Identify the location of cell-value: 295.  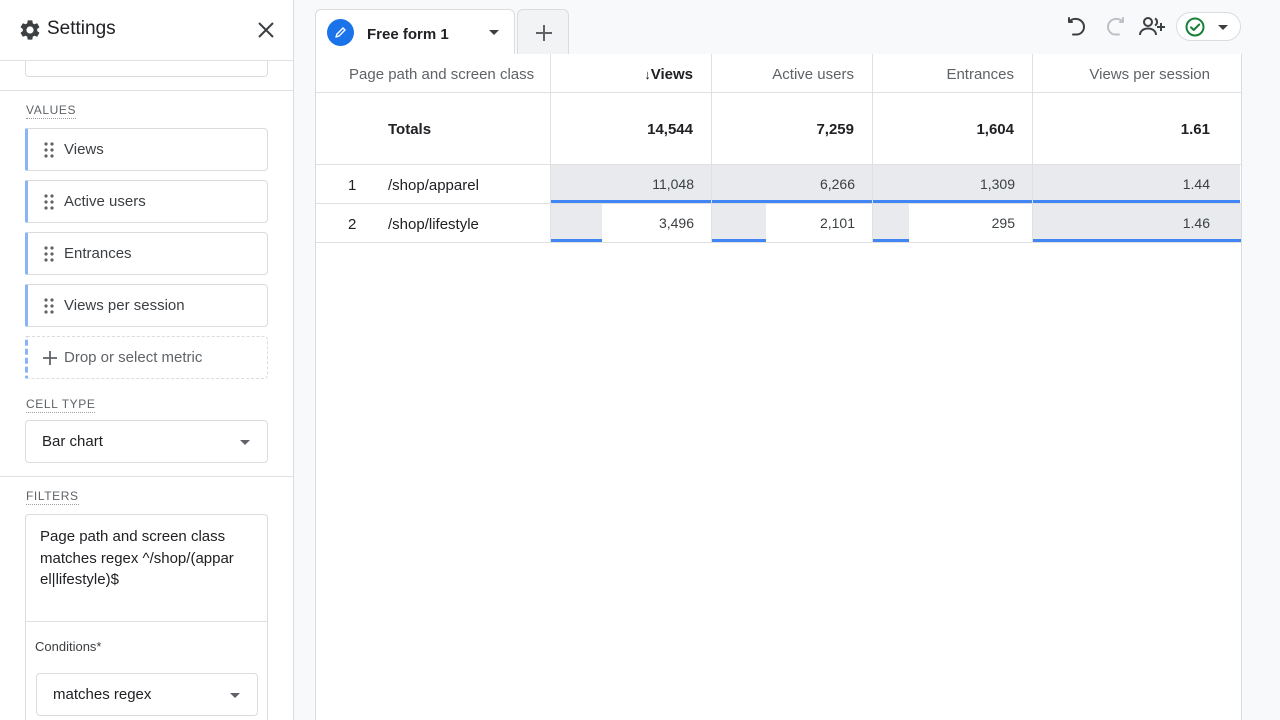
(1003, 223).